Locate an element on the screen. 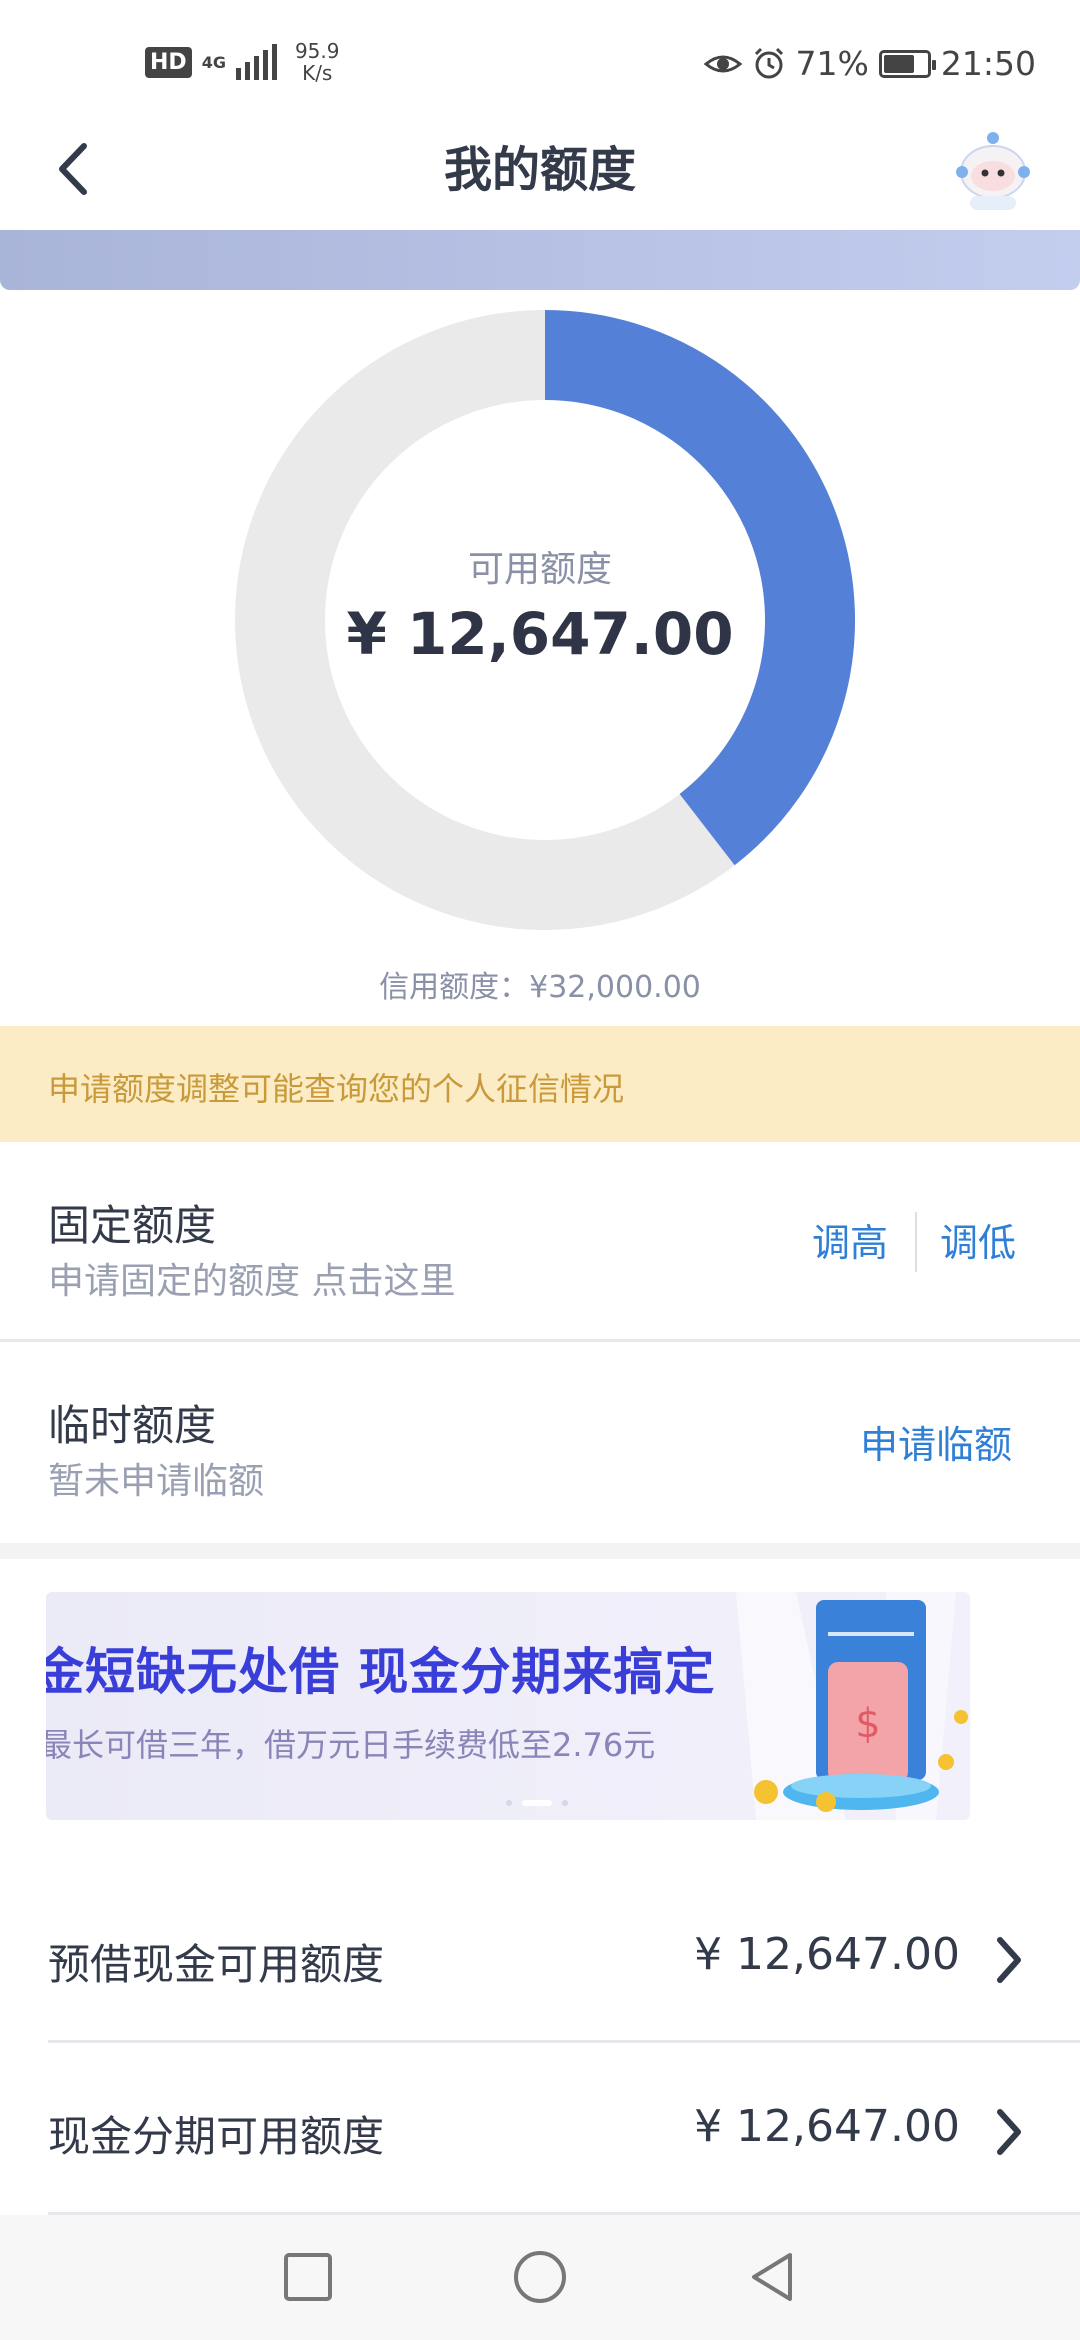 The width and height of the screenshot is (1080, 2340). alarm-icon is located at coordinates (768, 62).